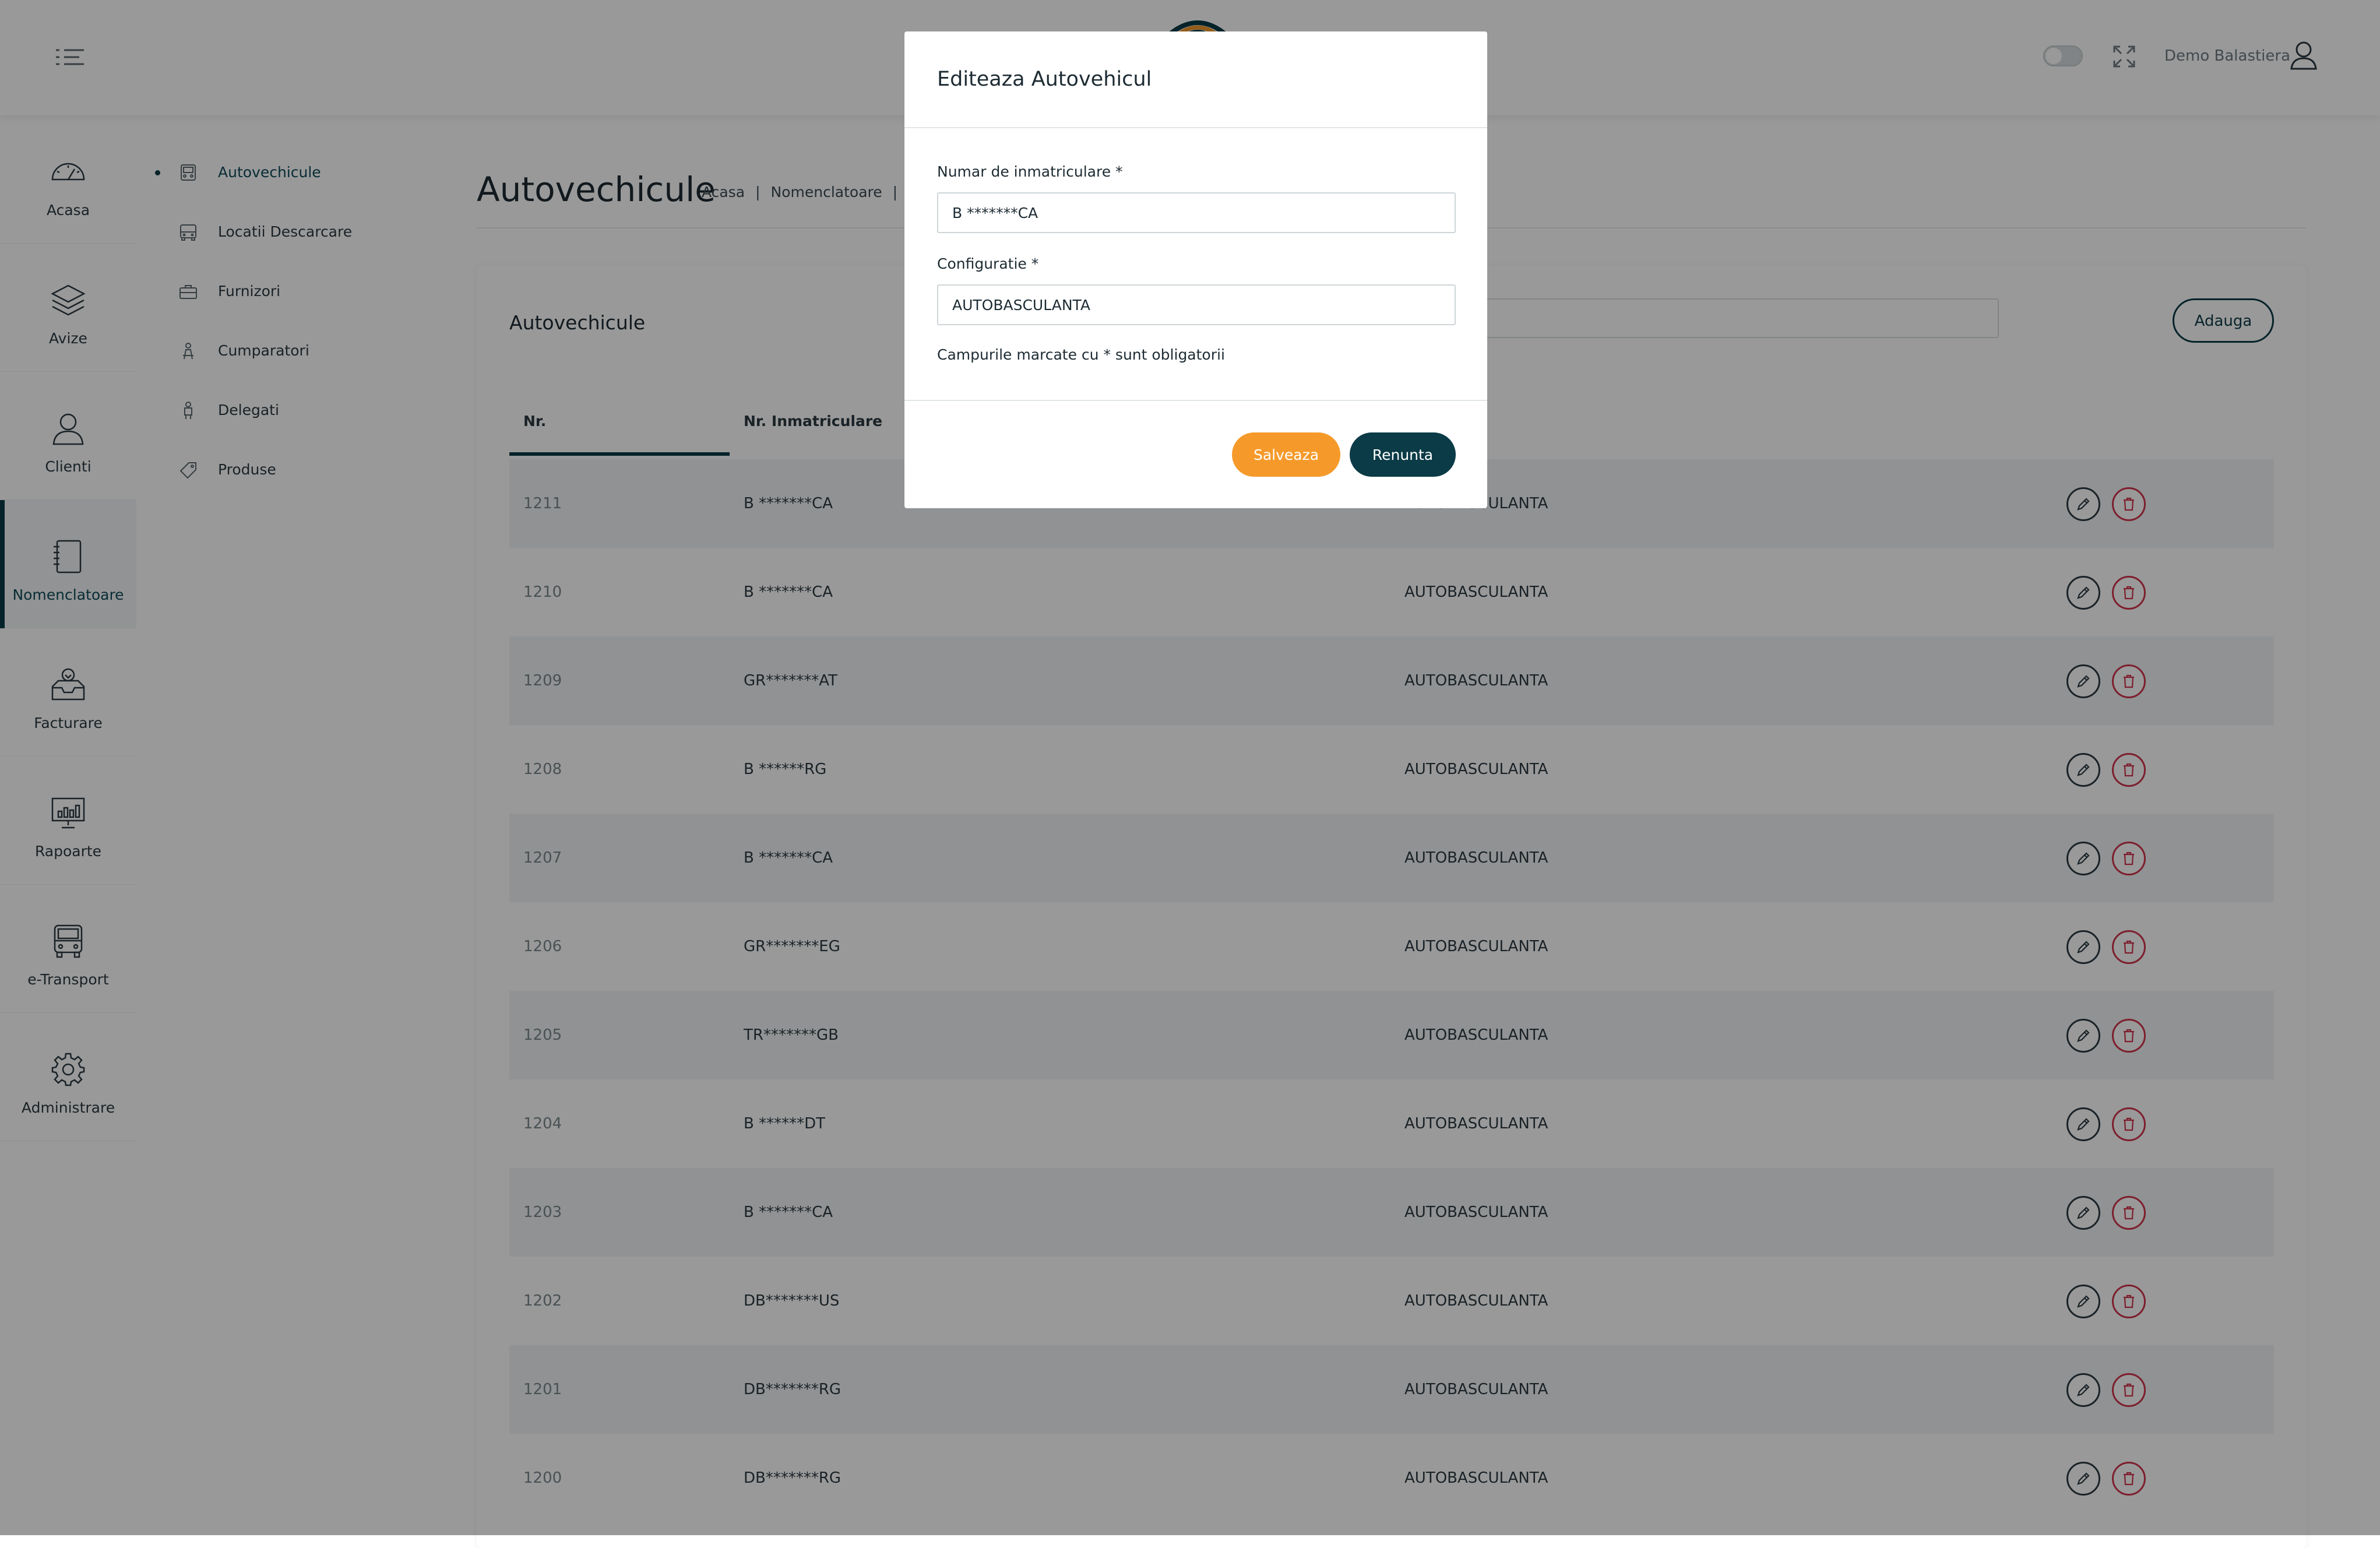 This screenshot has height=1548, width=2380. I want to click on modal-footer-divider, so click(1195, 400).